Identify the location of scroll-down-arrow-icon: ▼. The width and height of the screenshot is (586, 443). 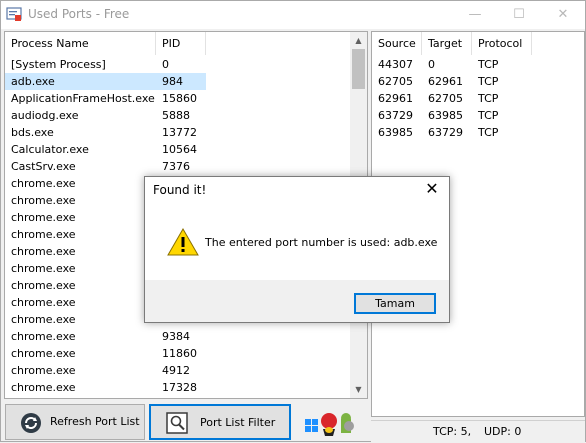
(358, 389).